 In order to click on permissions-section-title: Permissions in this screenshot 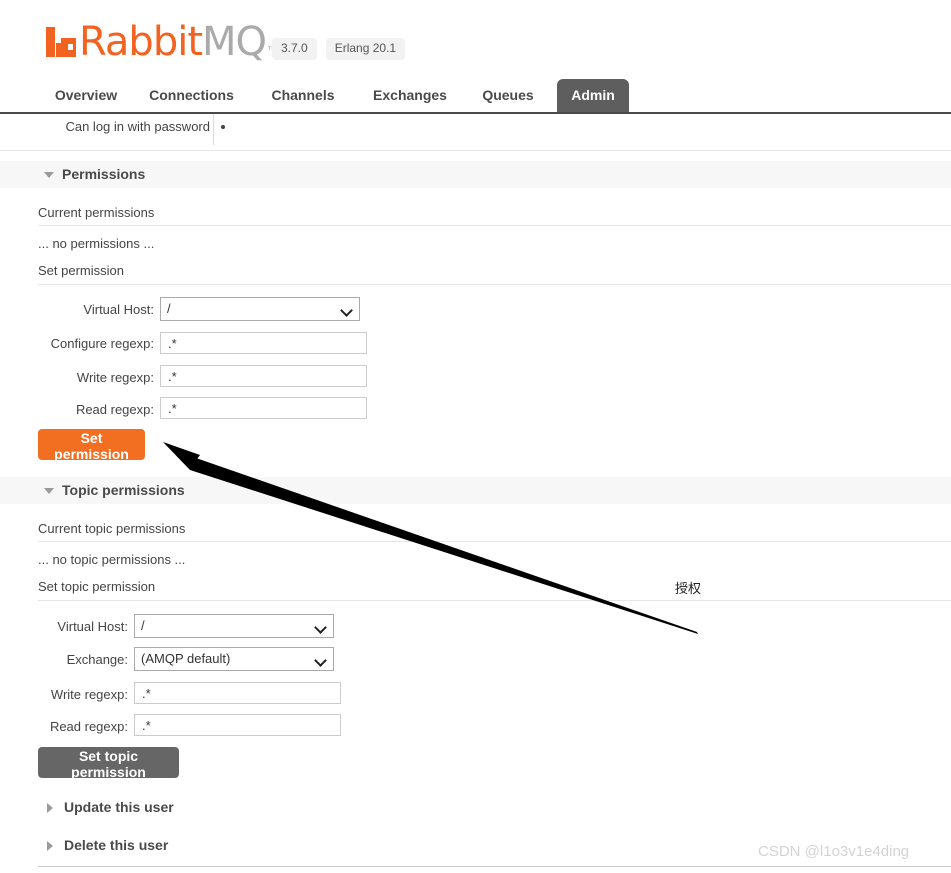, I will do `click(104, 174)`.